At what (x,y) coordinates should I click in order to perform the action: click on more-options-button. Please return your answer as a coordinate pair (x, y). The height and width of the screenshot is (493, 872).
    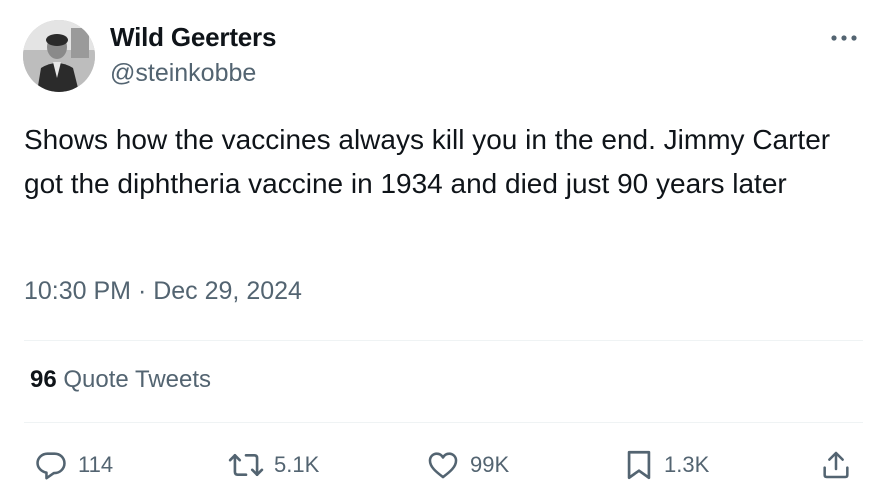
    Looking at the image, I should click on (844, 38).